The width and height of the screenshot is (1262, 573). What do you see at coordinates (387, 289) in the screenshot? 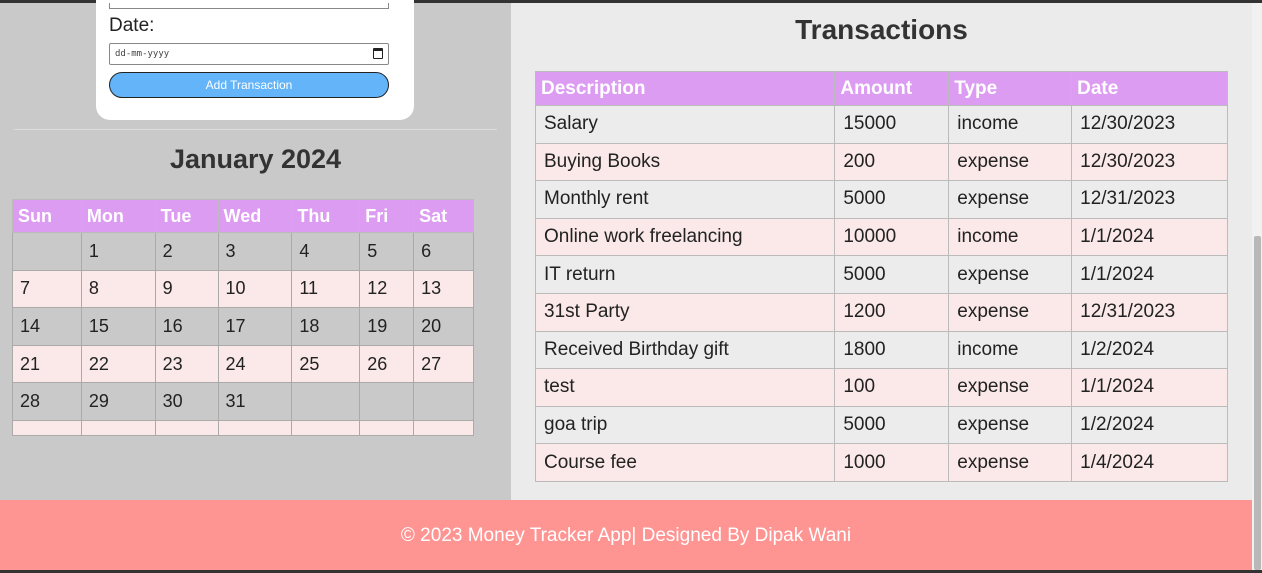
I see `calendar-day: 12` at bounding box center [387, 289].